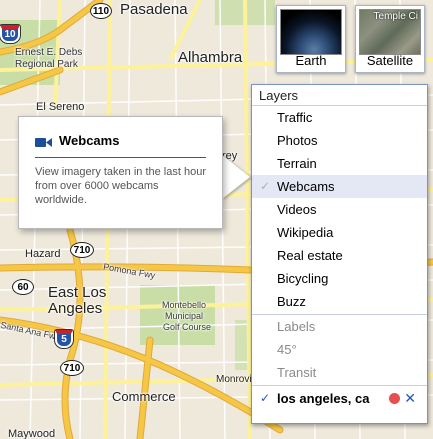  What do you see at coordinates (144, 396) in the screenshot?
I see `map-label-commerce: Commerce` at bounding box center [144, 396].